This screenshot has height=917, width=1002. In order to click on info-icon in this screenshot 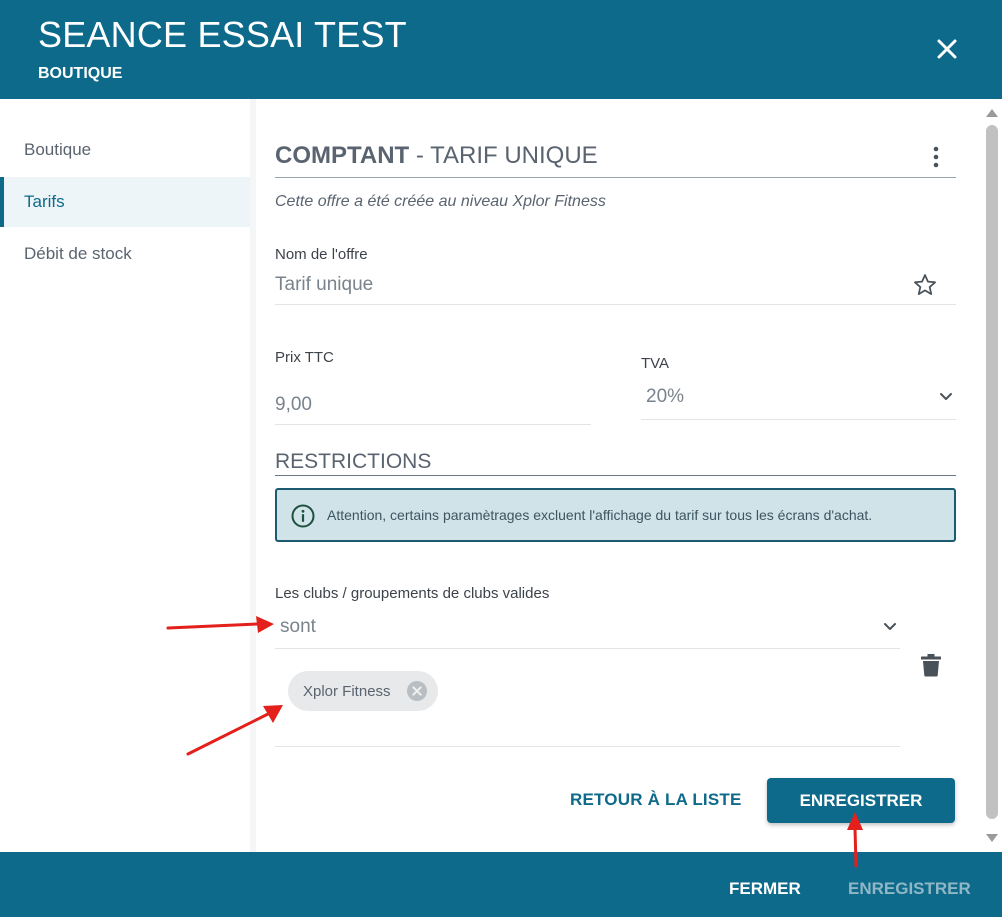, I will do `click(303, 516)`.